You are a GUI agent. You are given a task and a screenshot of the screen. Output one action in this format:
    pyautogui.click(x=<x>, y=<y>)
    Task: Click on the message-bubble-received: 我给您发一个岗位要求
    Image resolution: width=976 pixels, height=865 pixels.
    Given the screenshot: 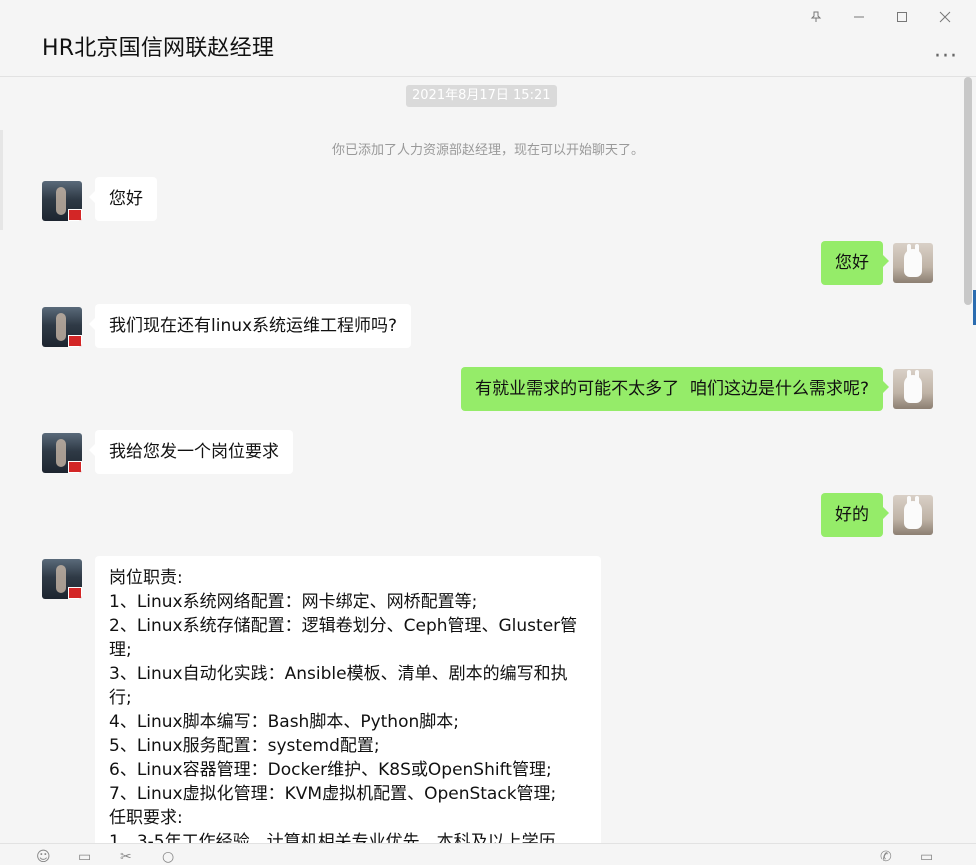 What is the action you would take?
    pyautogui.click(x=191, y=452)
    